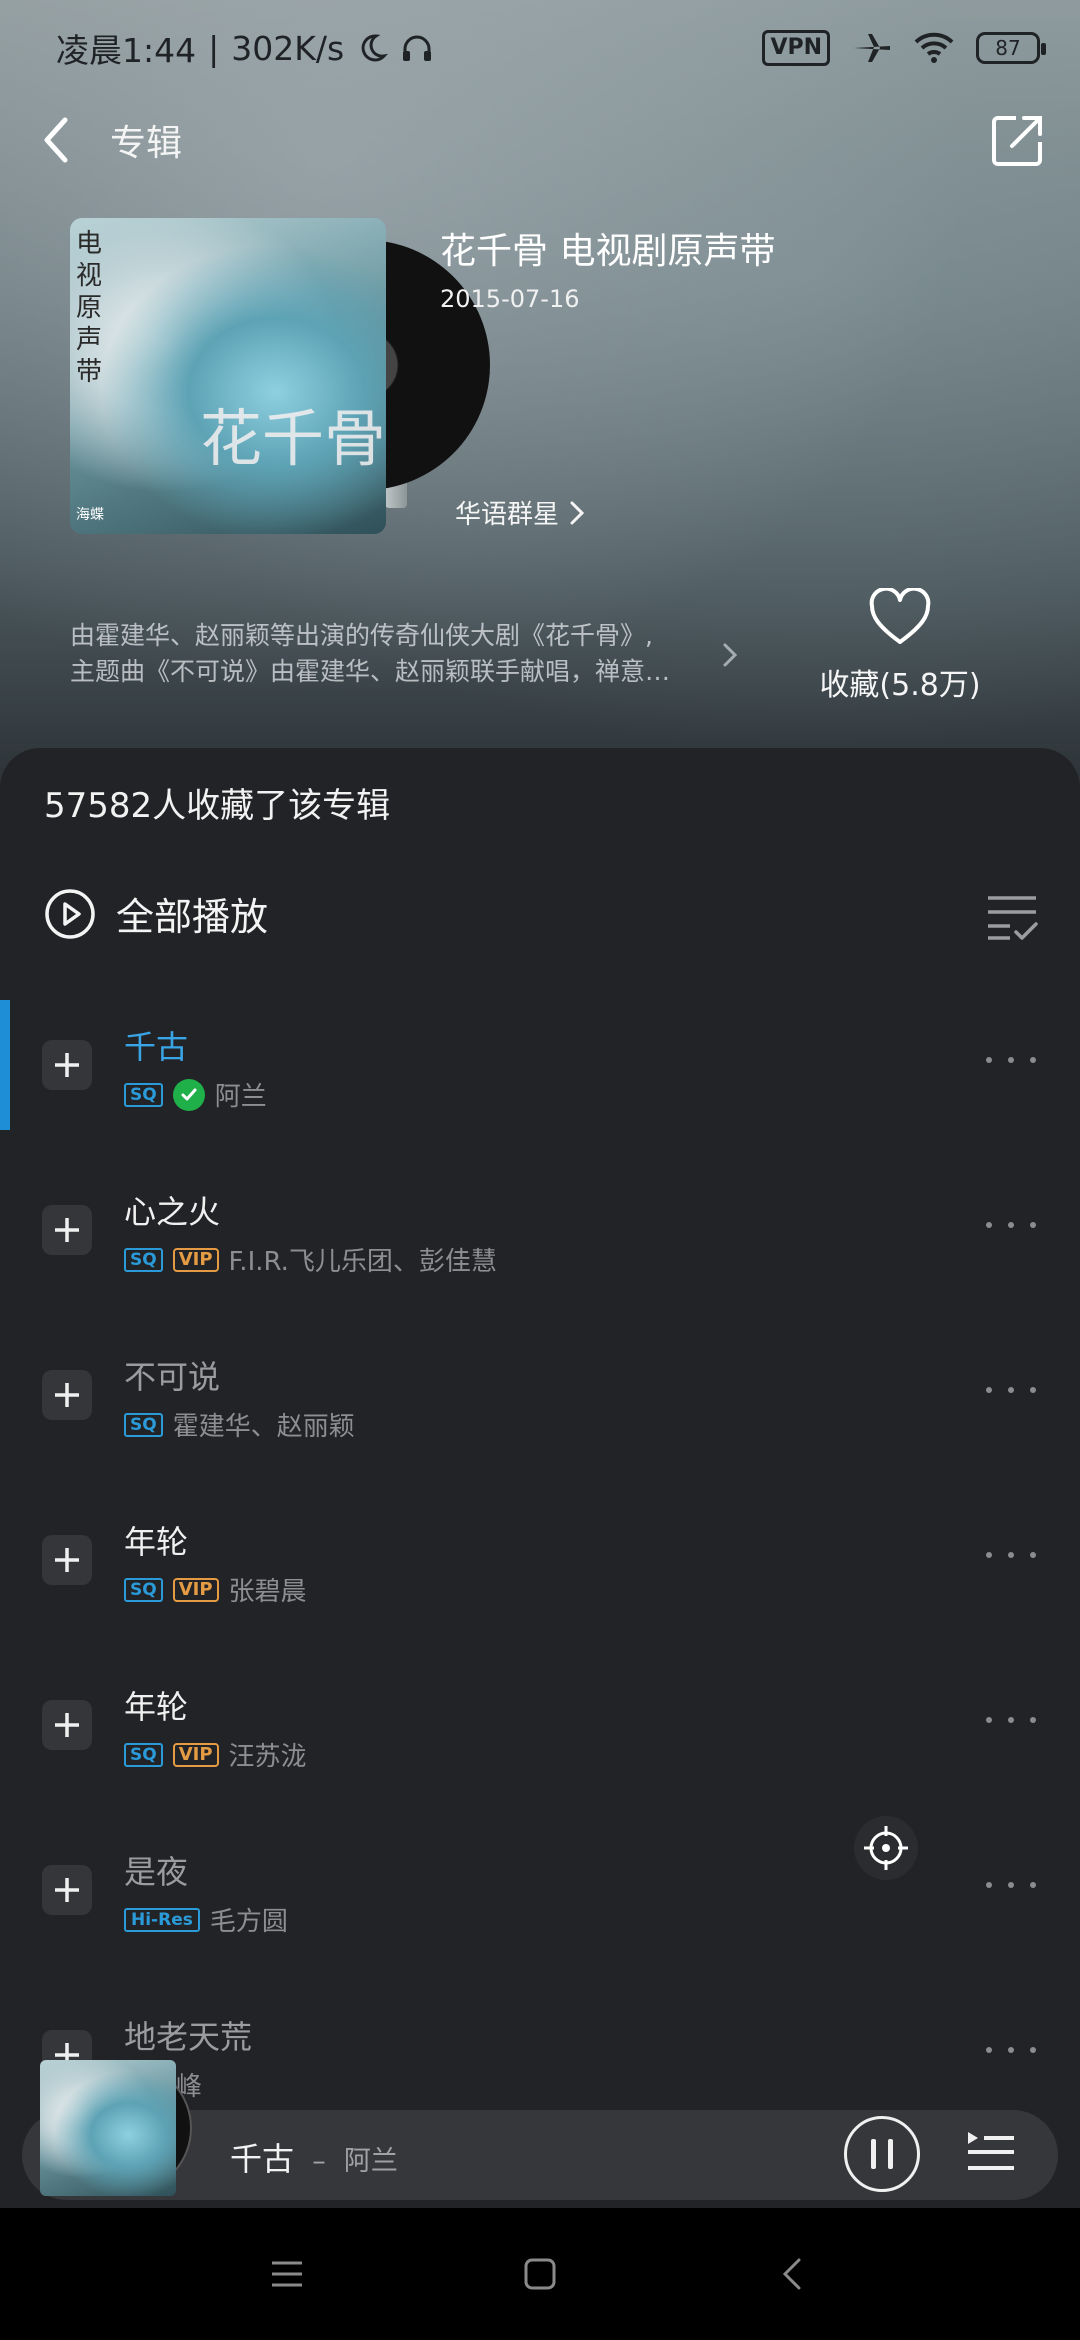 The image size is (1080, 2340). I want to click on locate-current-song-button, so click(886, 1848).